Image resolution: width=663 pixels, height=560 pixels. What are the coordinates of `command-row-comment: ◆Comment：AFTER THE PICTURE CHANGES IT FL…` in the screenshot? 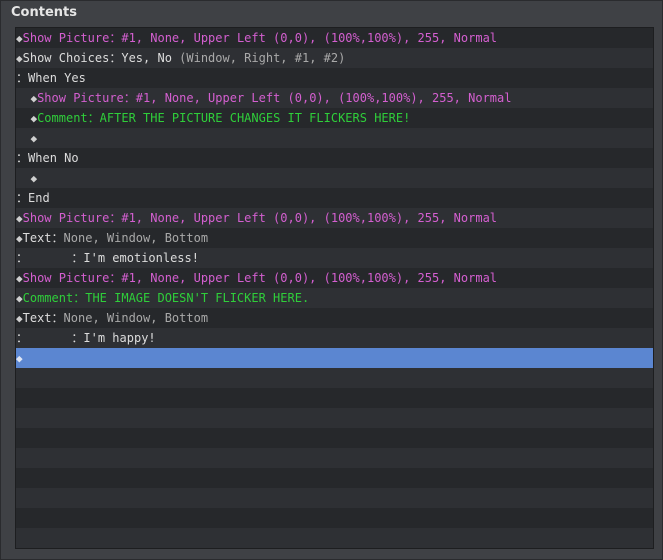 It's located at (334, 118).